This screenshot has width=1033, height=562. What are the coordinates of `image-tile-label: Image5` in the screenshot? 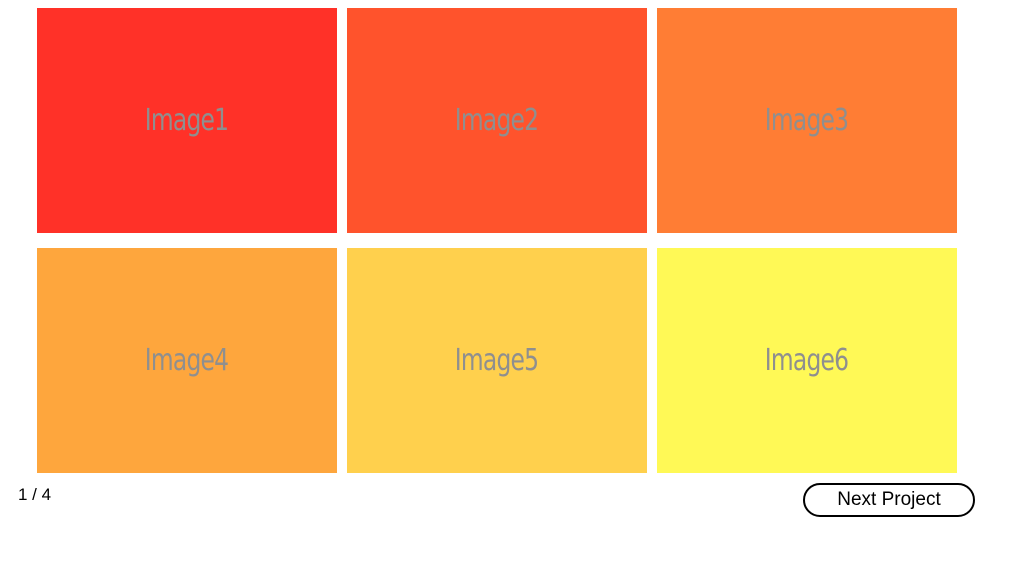 It's located at (497, 360).